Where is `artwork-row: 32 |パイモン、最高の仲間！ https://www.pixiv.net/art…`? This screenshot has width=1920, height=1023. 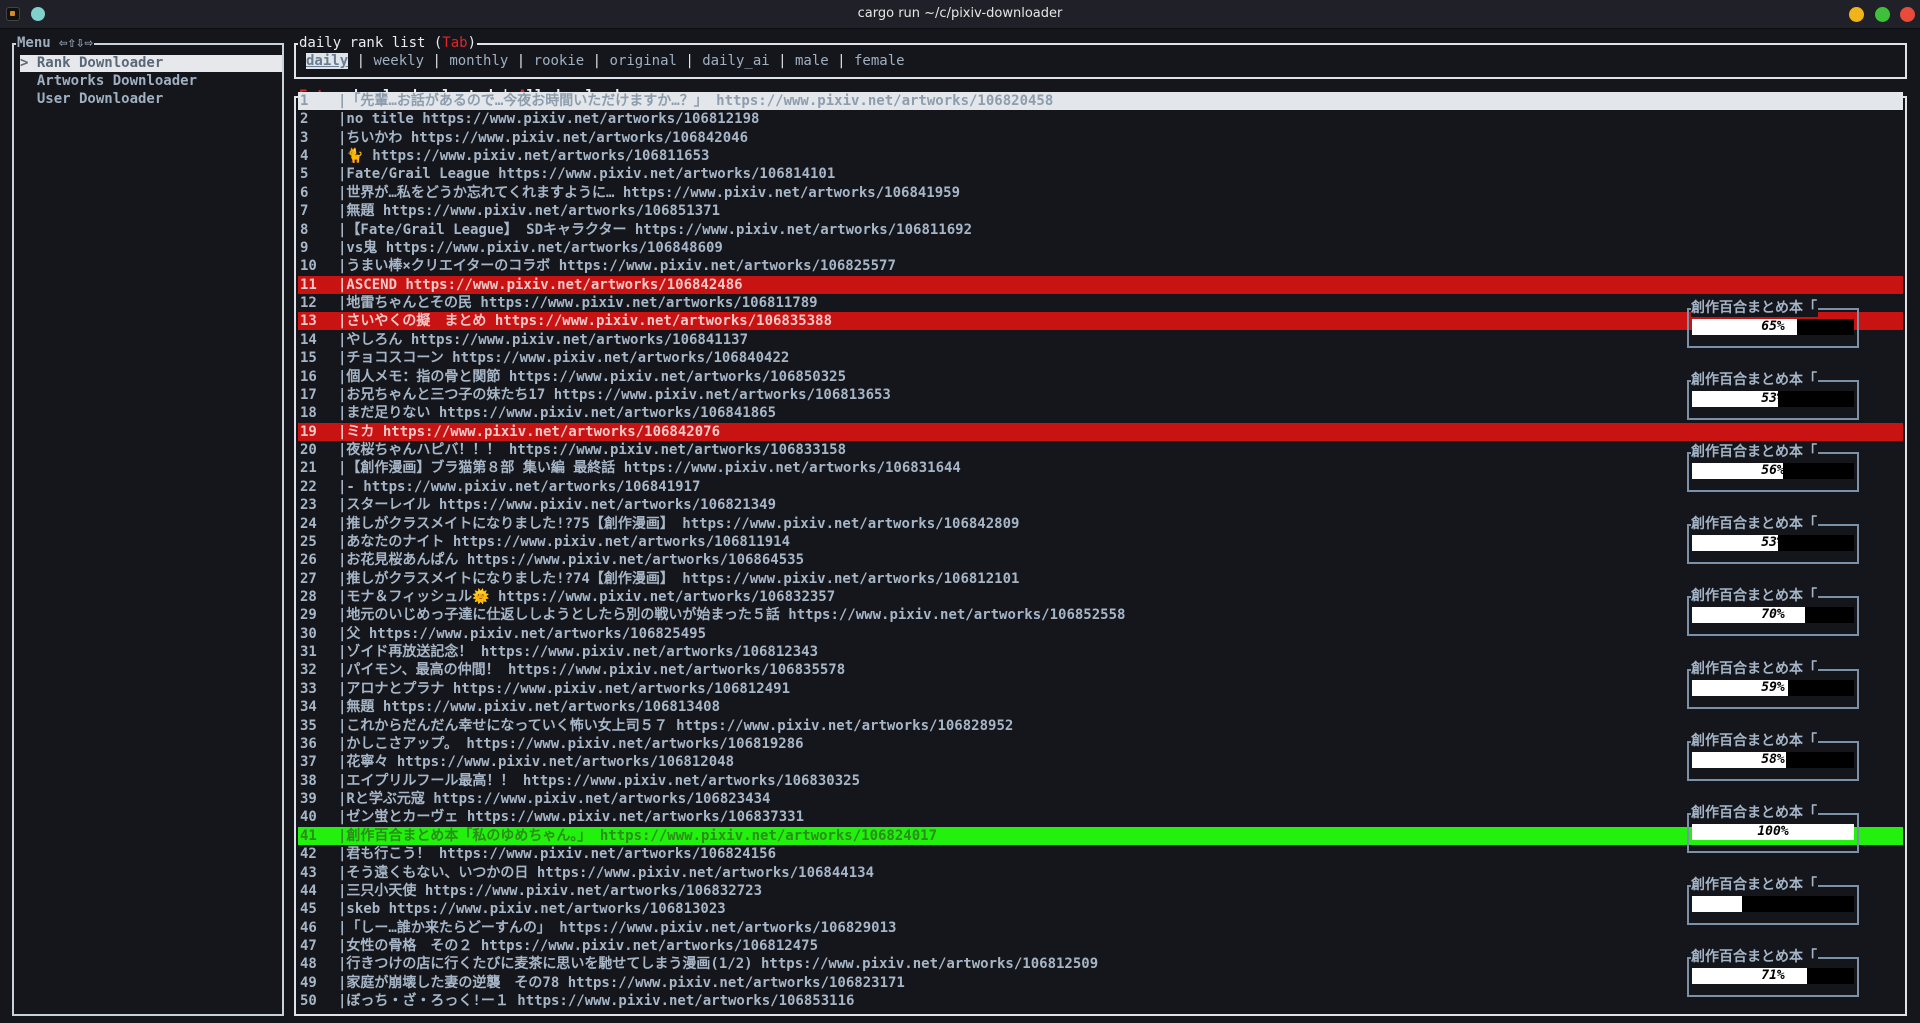
artwork-row: 32 |パイモン、最高の仲間！ https://www.pixiv.net/art… is located at coordinates (1100, 670).